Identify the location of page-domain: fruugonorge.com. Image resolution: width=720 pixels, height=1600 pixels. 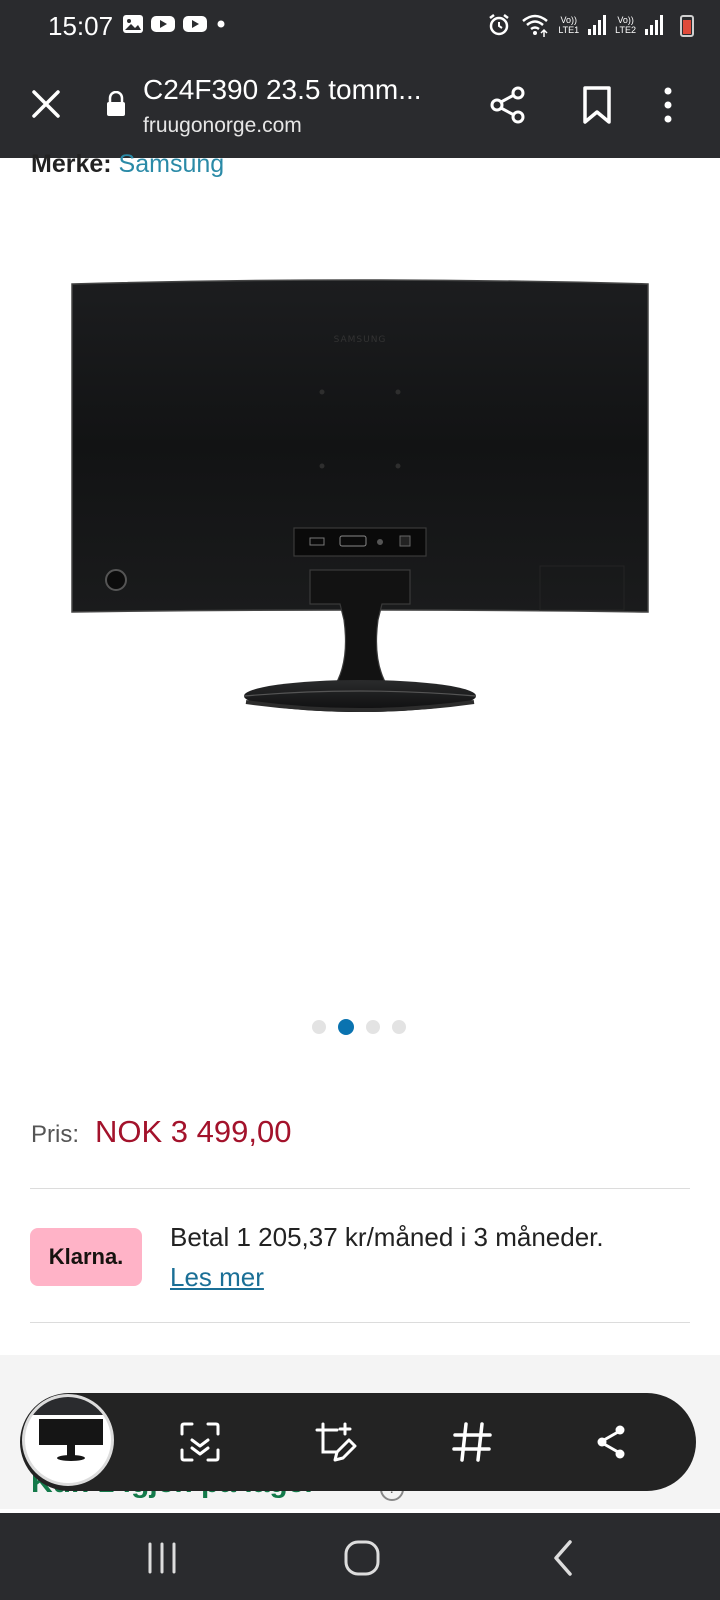
(222, 126).